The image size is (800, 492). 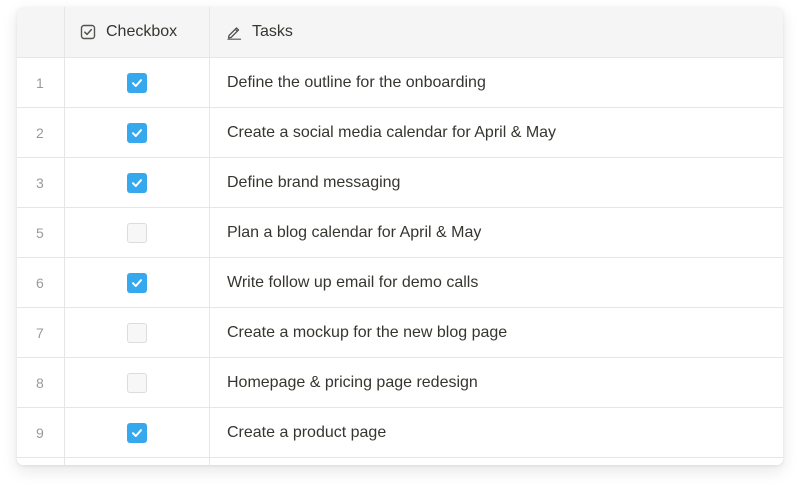 What do you see at coordinates (41, 432) in the screenshot?
I see `row-number: 9` at bounding box center [41, 432].